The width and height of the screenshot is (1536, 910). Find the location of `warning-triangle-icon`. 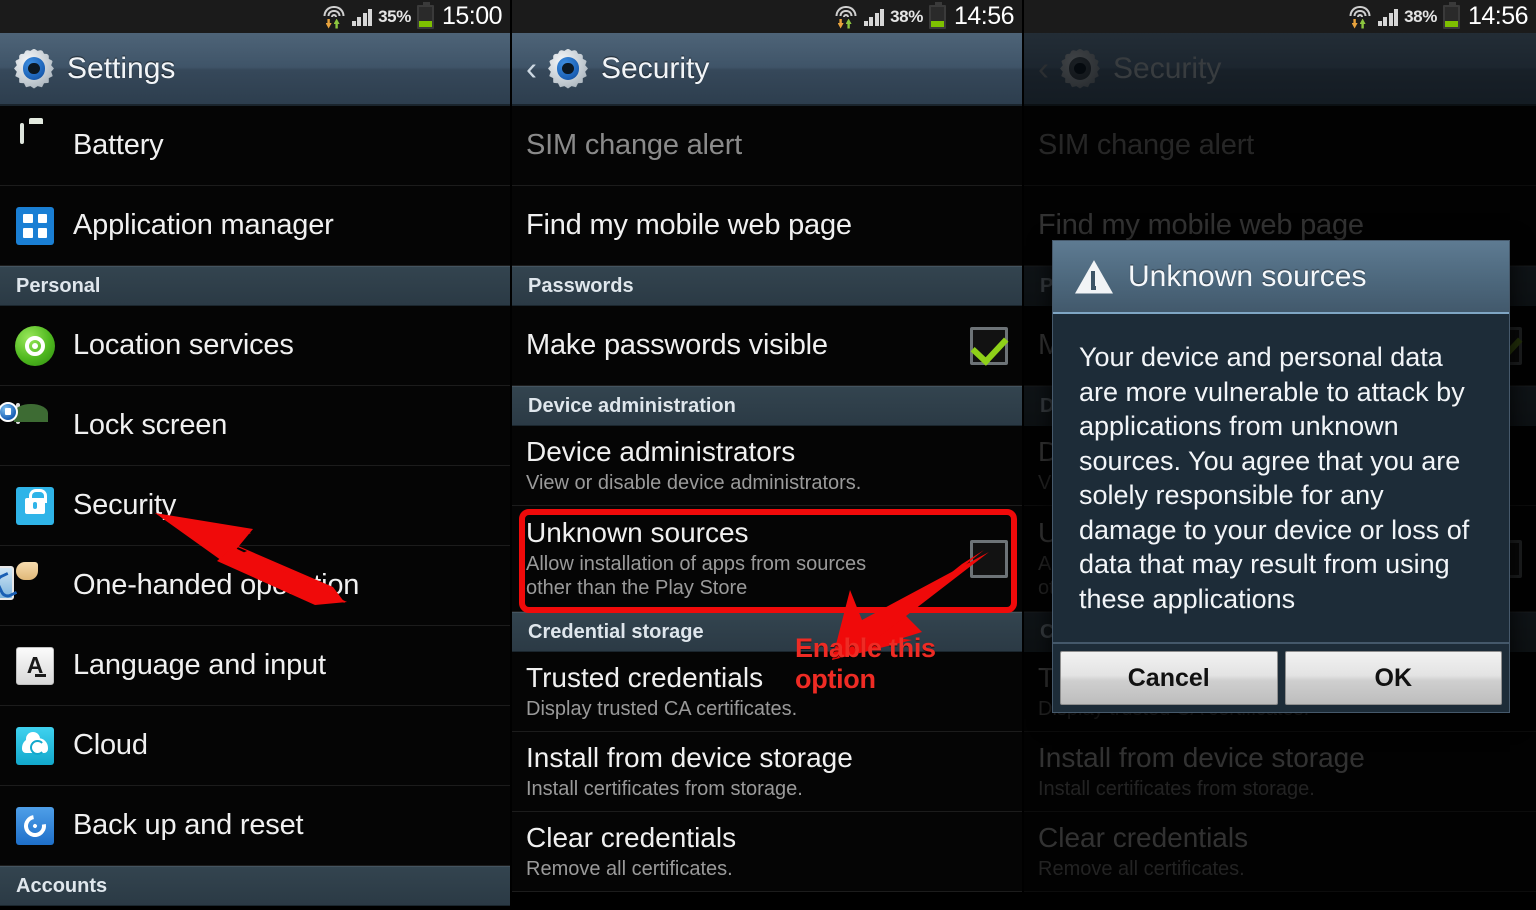

warning-triangle-icon is located at coordinates (1094, 277).